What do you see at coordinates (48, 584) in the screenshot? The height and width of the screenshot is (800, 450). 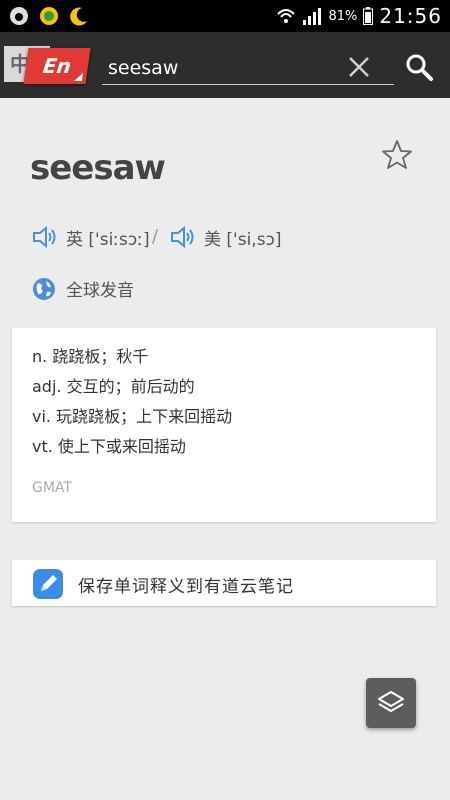 I see `note-pen-icon` at bounding box center [48, 584].